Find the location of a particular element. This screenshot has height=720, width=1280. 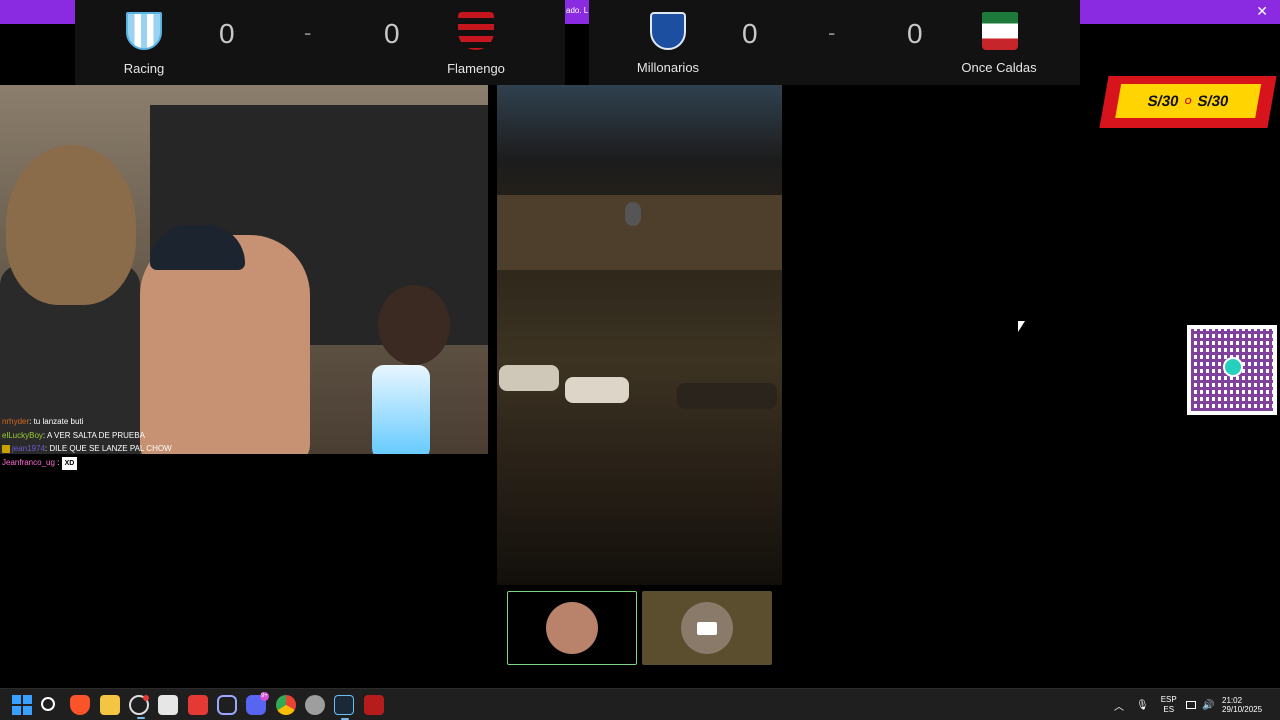

chat-message: elLuckyBoy: A VER SALTA DE PRUEBA is located at coordinates (73, 435).